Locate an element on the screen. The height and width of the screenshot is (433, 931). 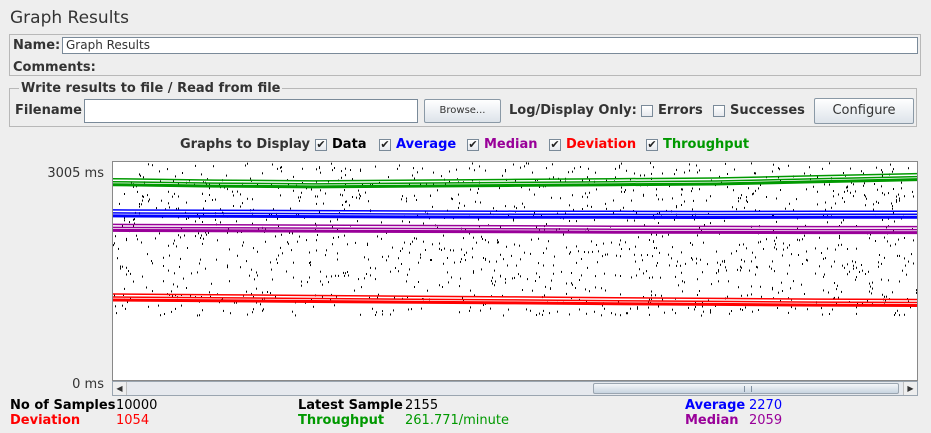
data-checkbox: ✔ is located at coordinates (321, 145).